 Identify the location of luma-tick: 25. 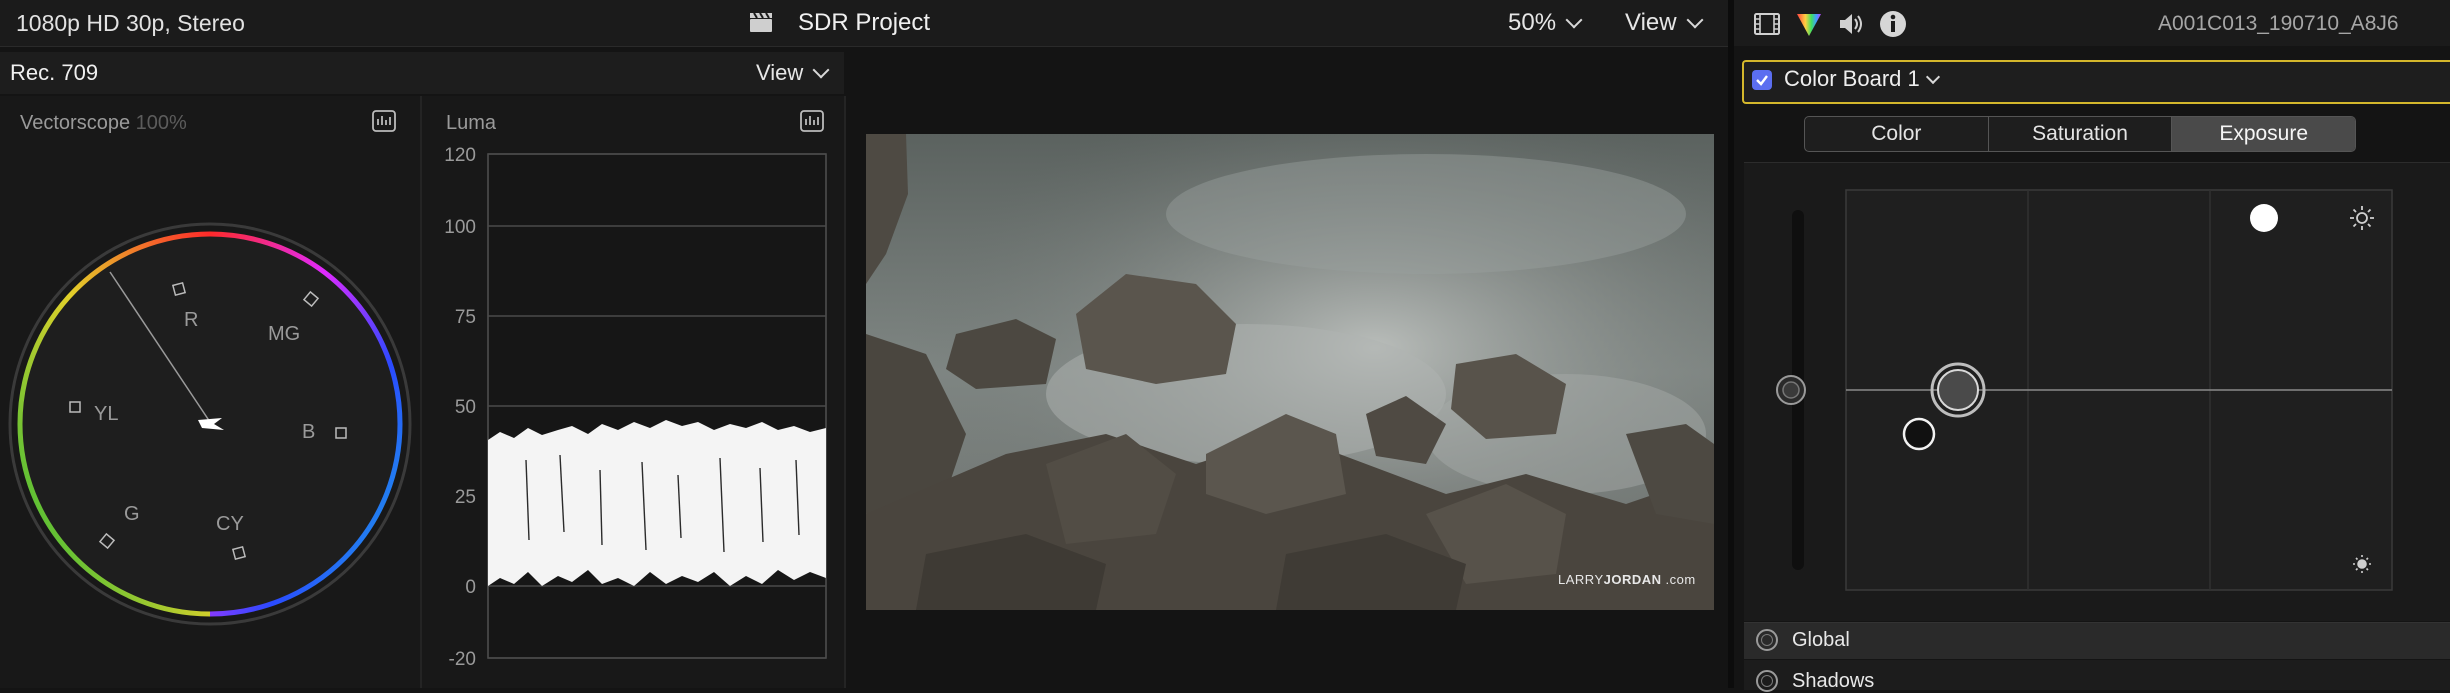
(465, 497).